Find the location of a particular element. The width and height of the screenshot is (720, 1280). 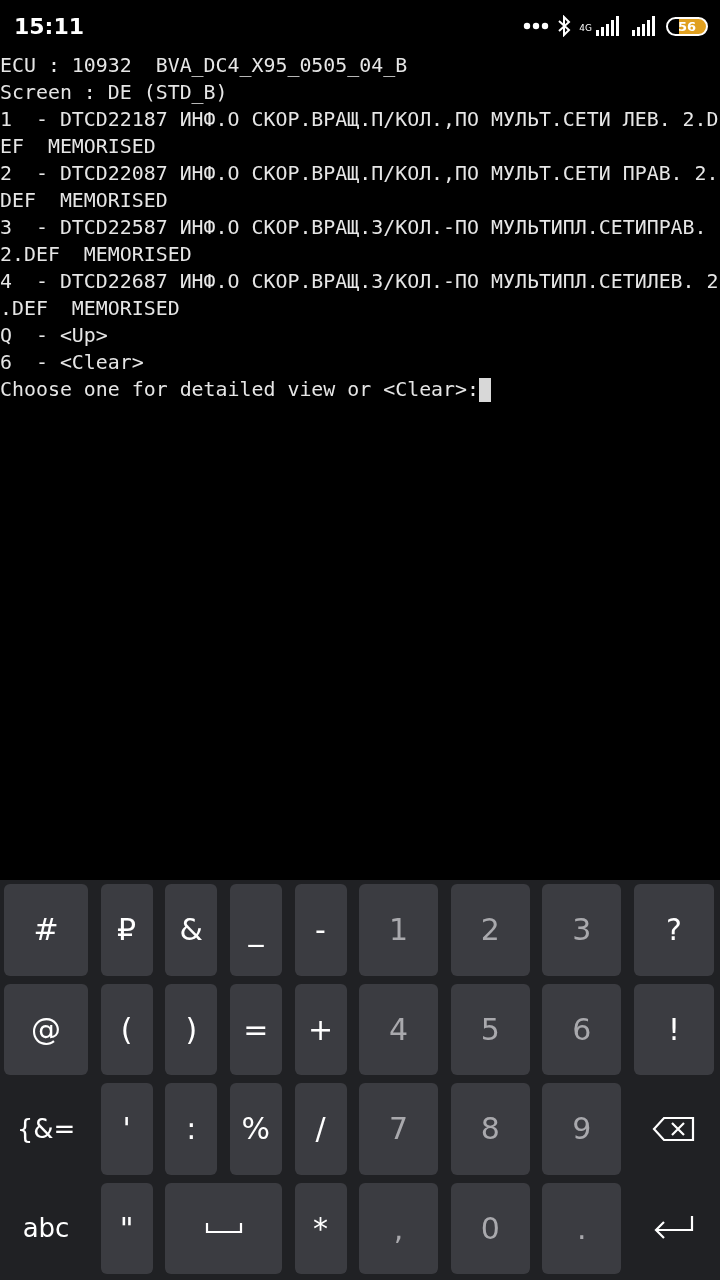

symbol-key: ( is located at coordinates (126, 1029).